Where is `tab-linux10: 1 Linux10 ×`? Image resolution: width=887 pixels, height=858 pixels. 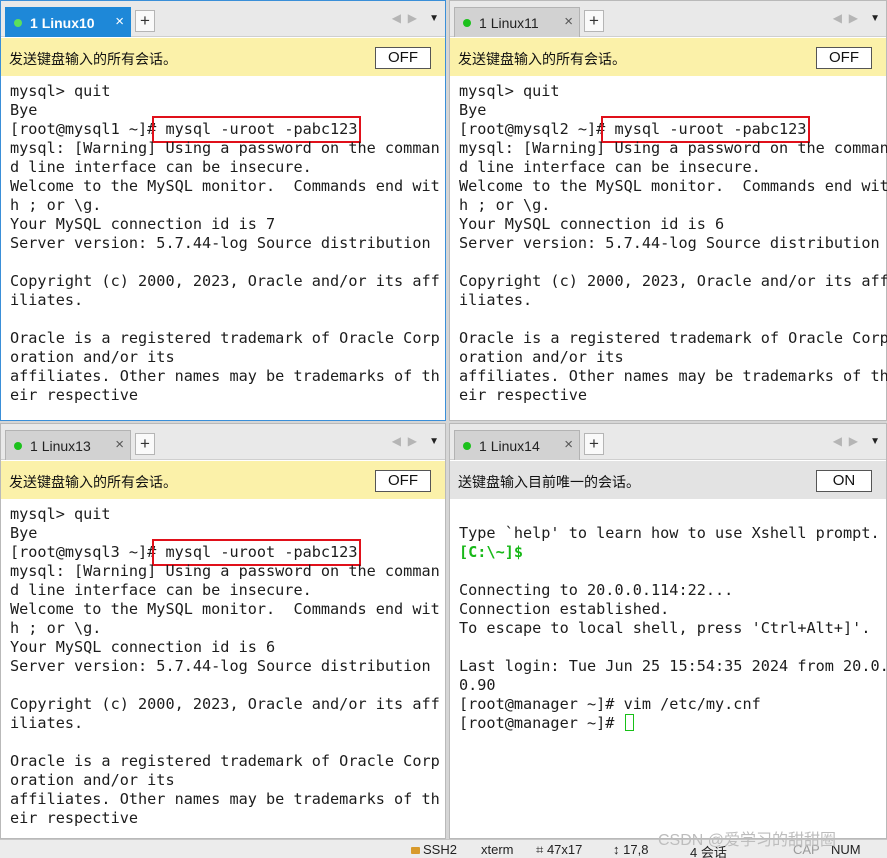
tab-linux10: 1 Linux10 × is located at coordinates (68, 22).